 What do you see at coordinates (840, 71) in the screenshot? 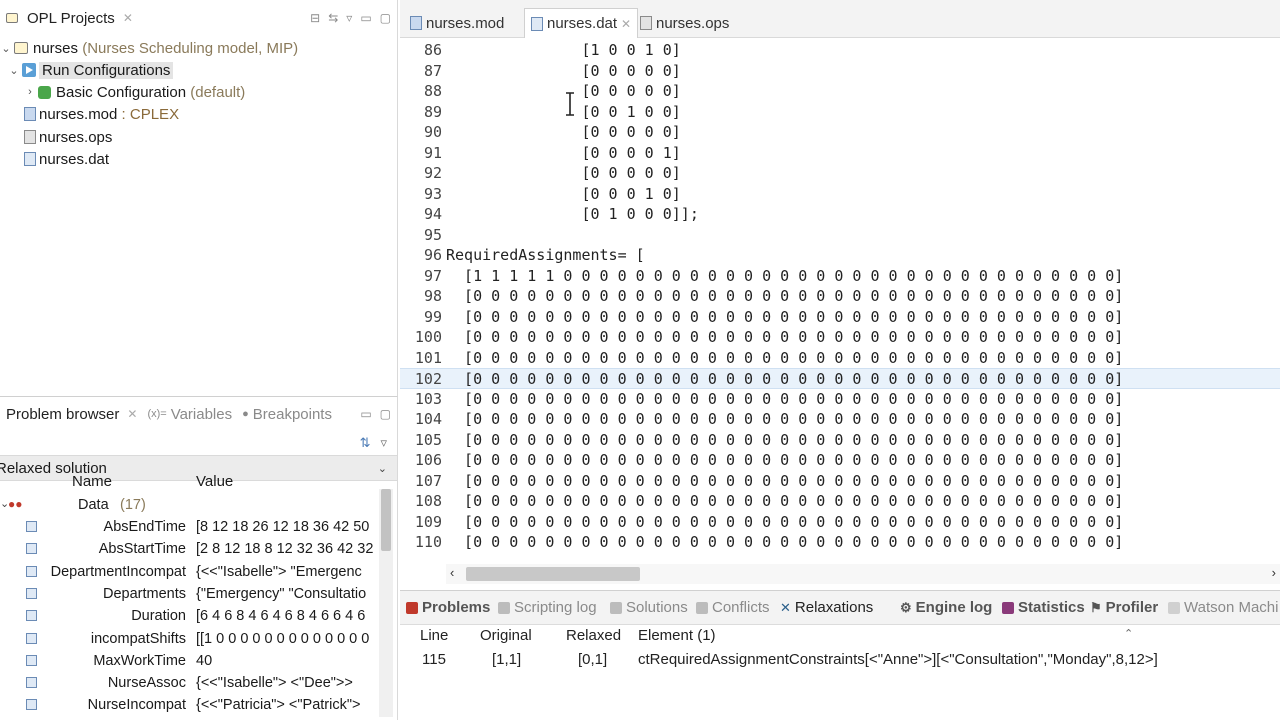
I see `code-line: 87 [0 0 0 0 0]` at bounding box center [840, 71].